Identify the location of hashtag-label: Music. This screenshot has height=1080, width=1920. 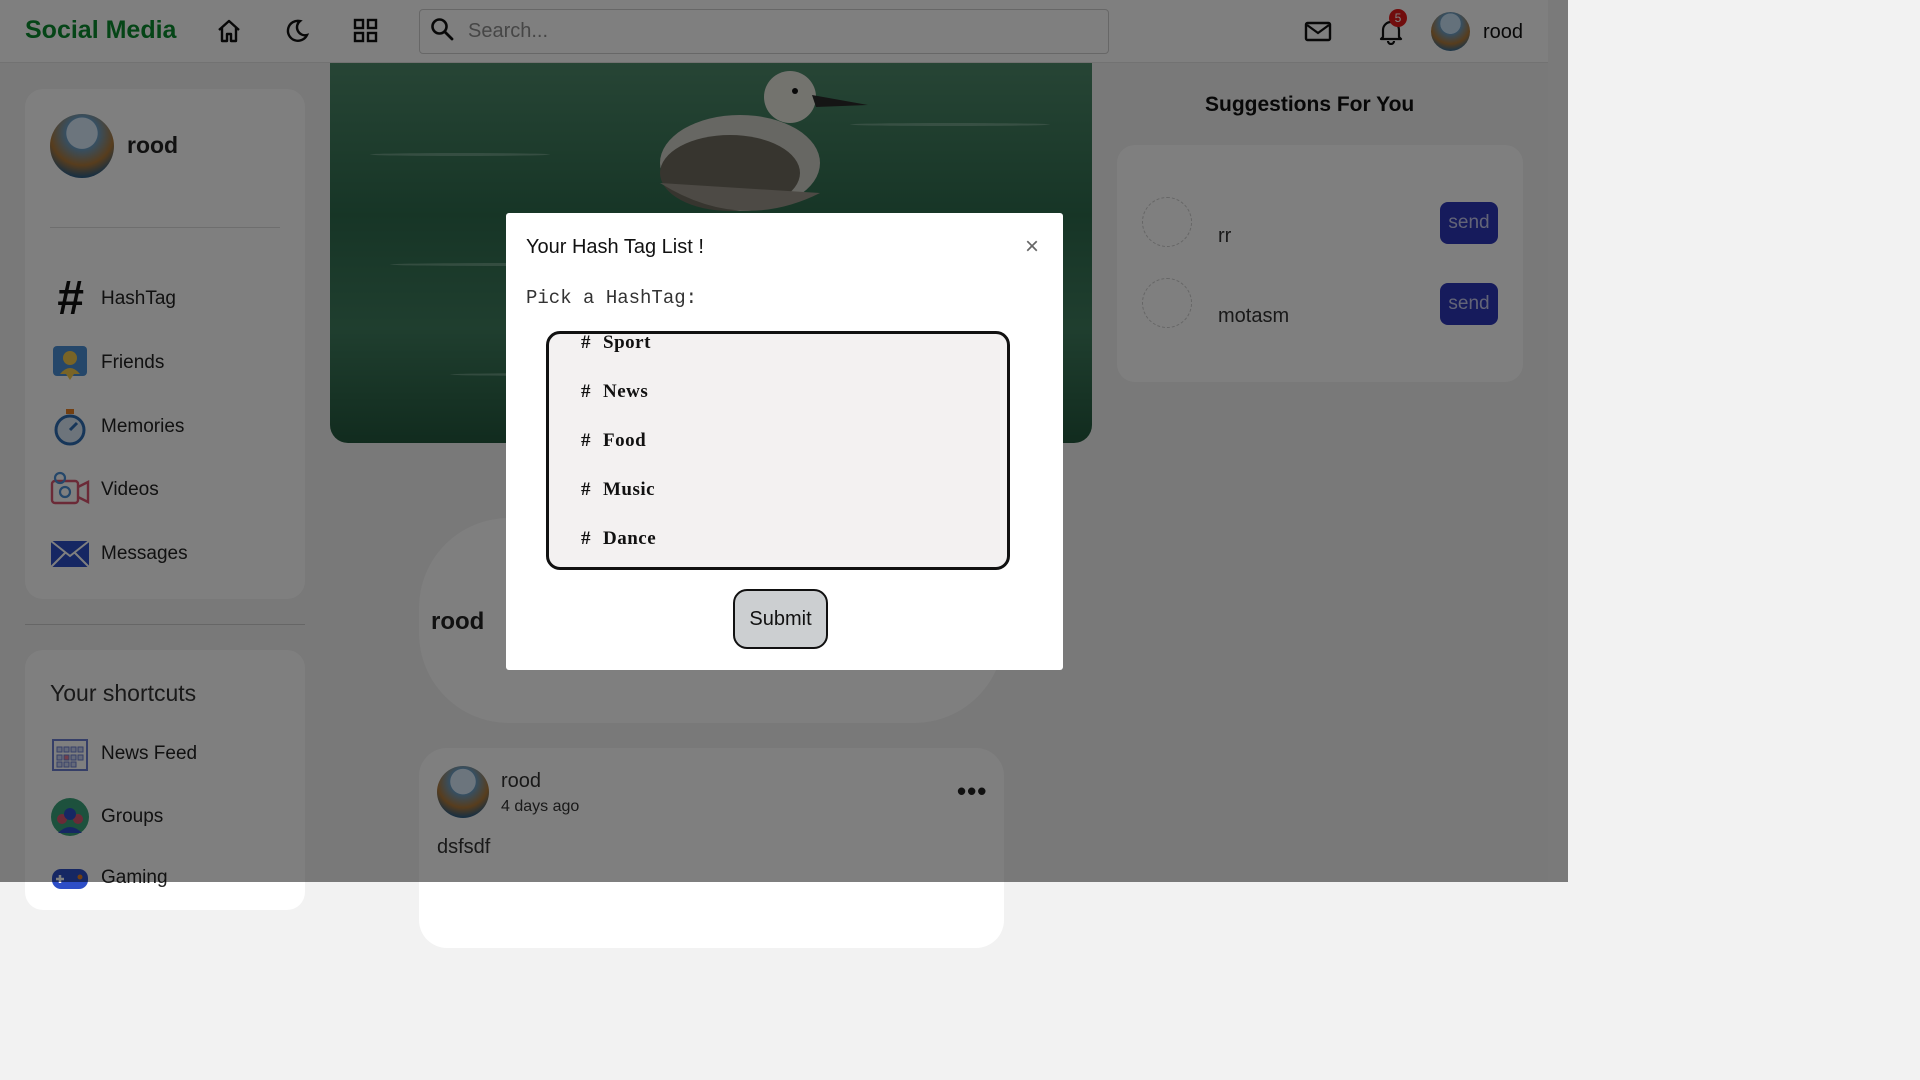
(629, 489).